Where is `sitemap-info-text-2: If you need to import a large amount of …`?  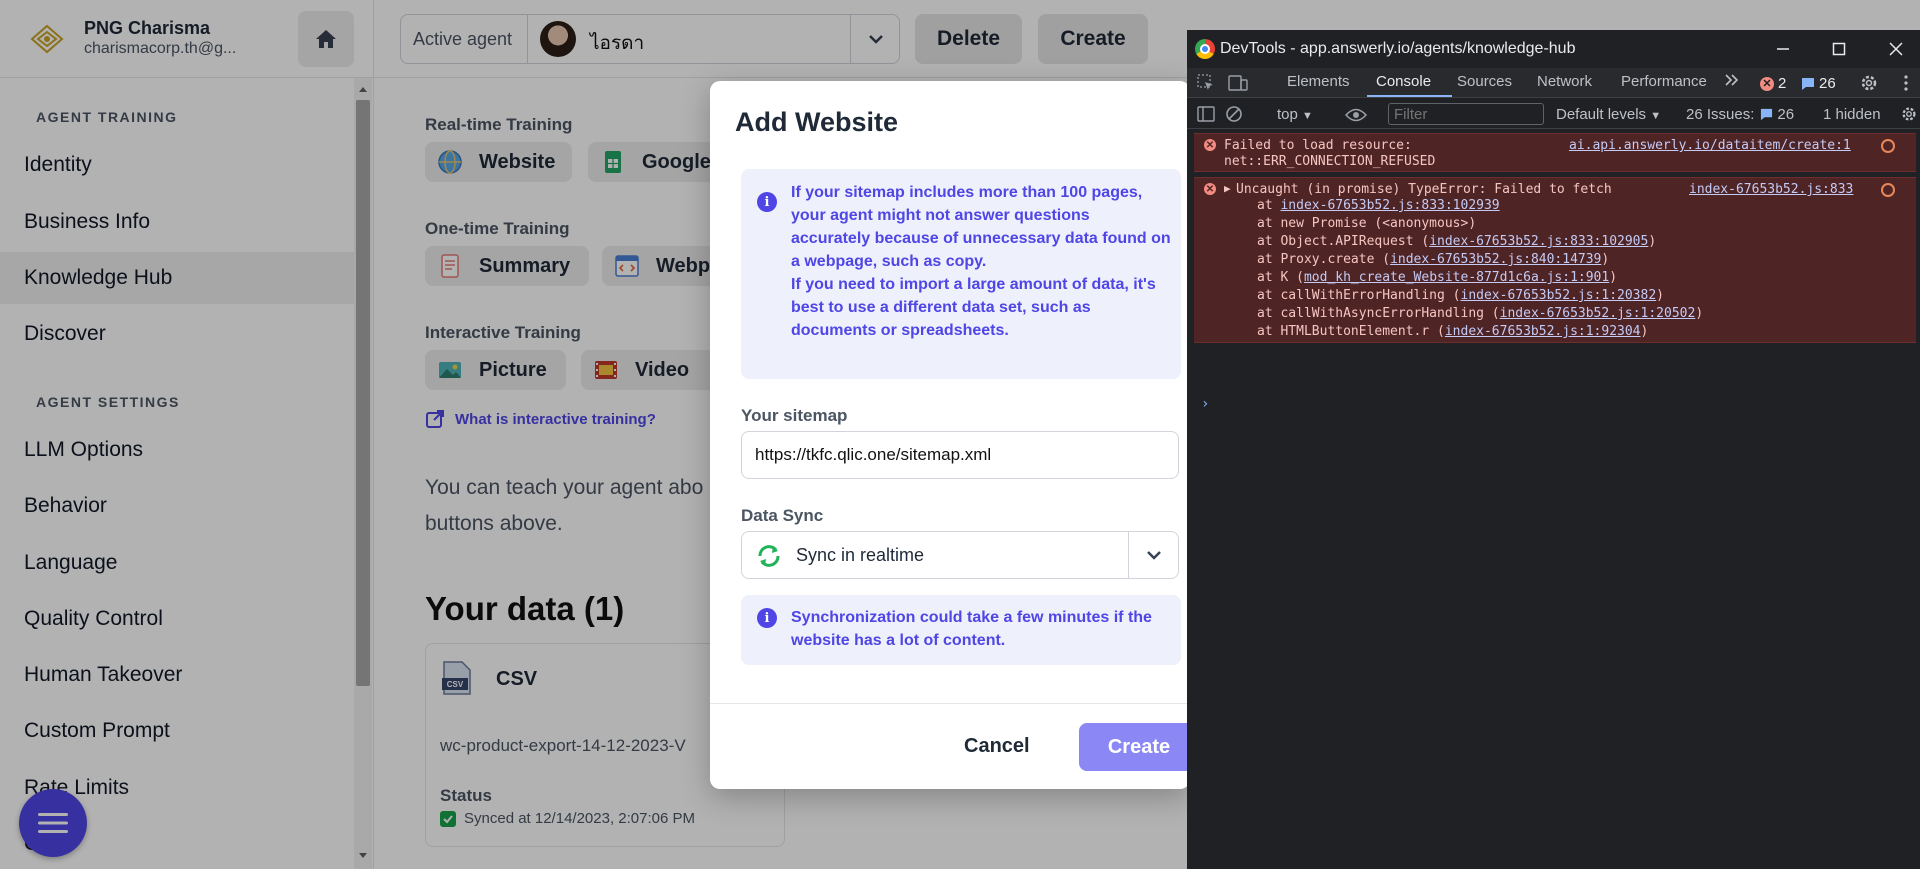
sitemap-info-text-2: If you need to import a large amount of … is located at coordinates (973, 307).